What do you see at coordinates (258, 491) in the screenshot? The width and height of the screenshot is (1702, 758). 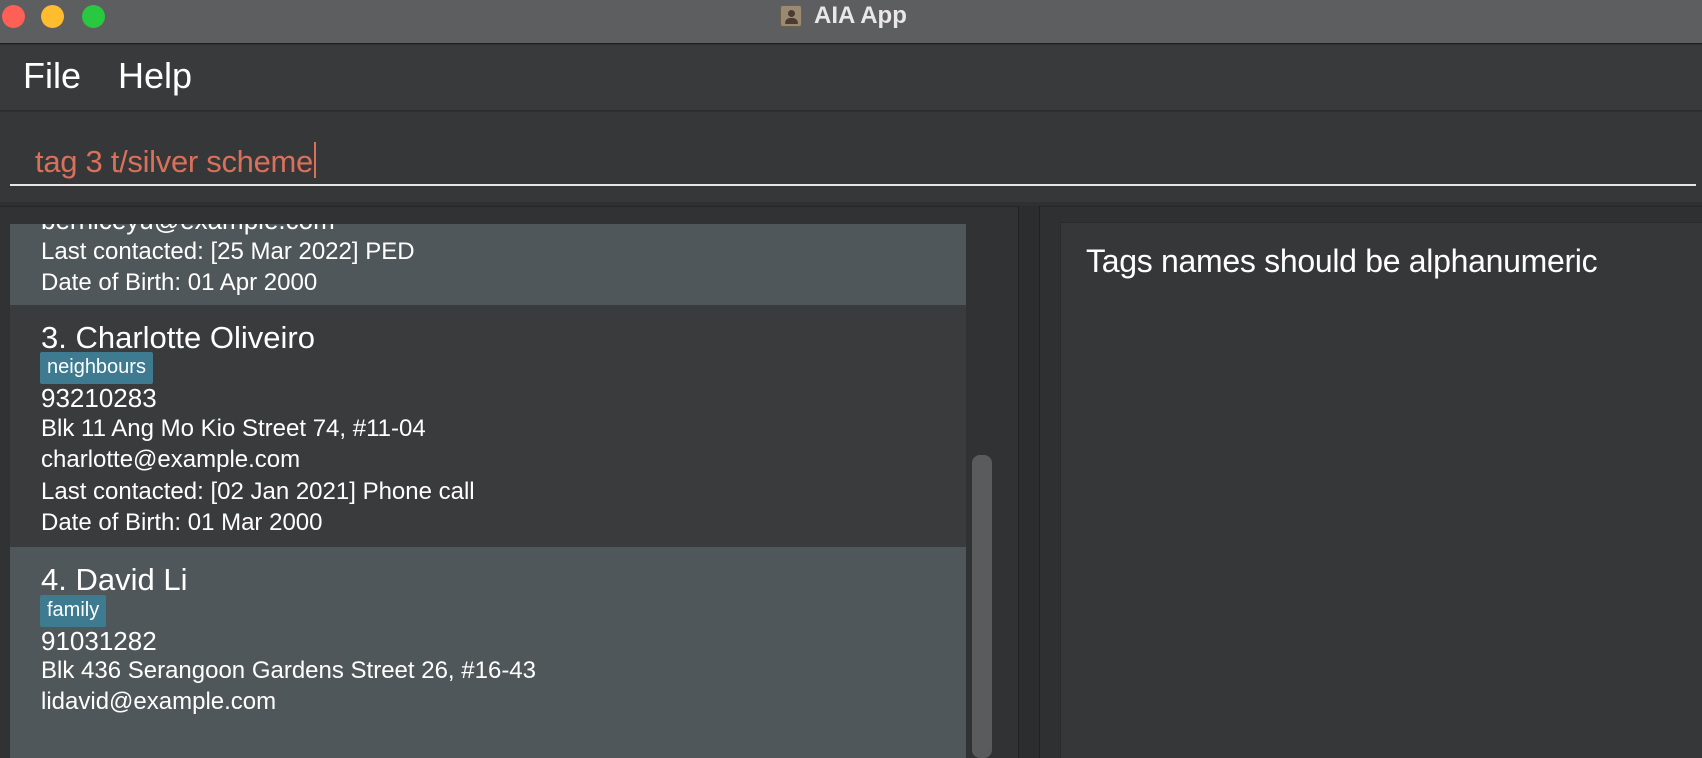 I see `person-last-contacted: Last contacted: [02 Jan 2021] Phone call` at bounding box center [258, 491].